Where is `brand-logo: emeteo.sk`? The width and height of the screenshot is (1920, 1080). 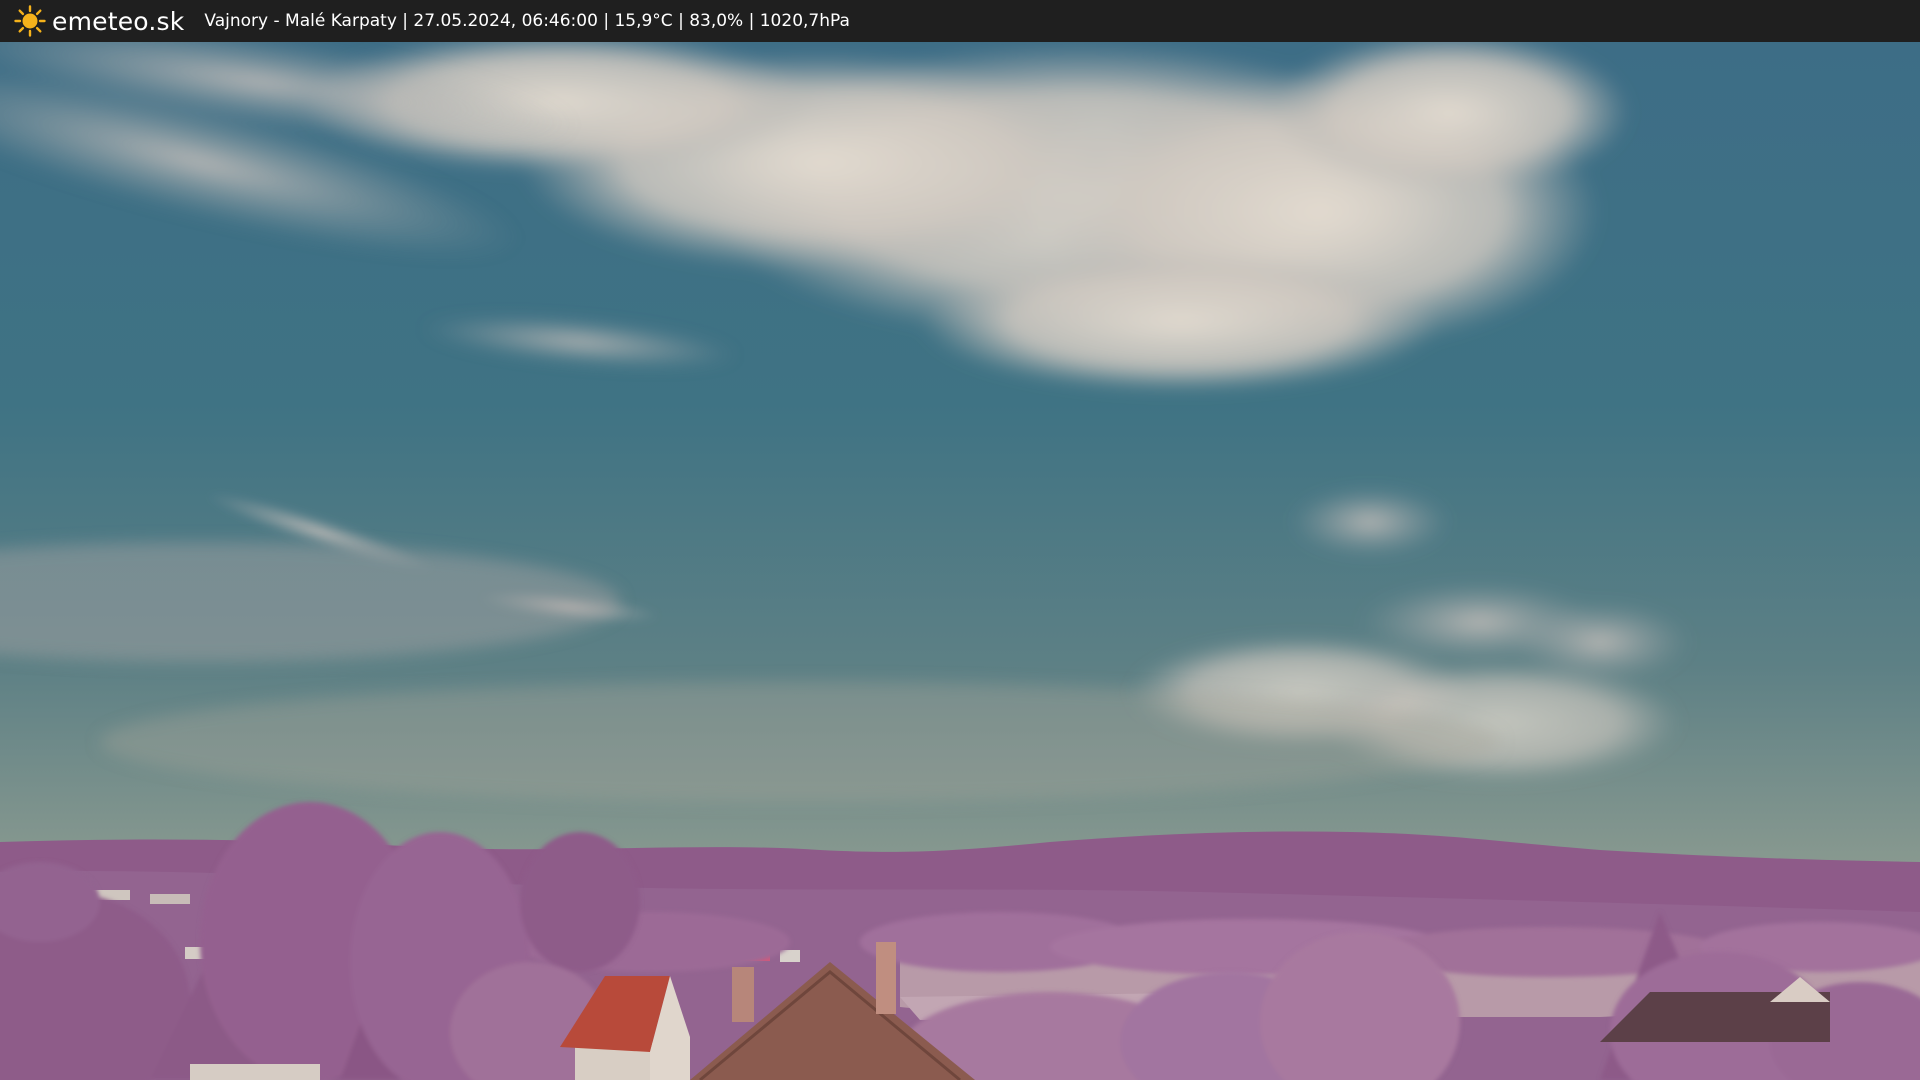
brand-logo: emeteo.sk is located at coordinates (99, 21).